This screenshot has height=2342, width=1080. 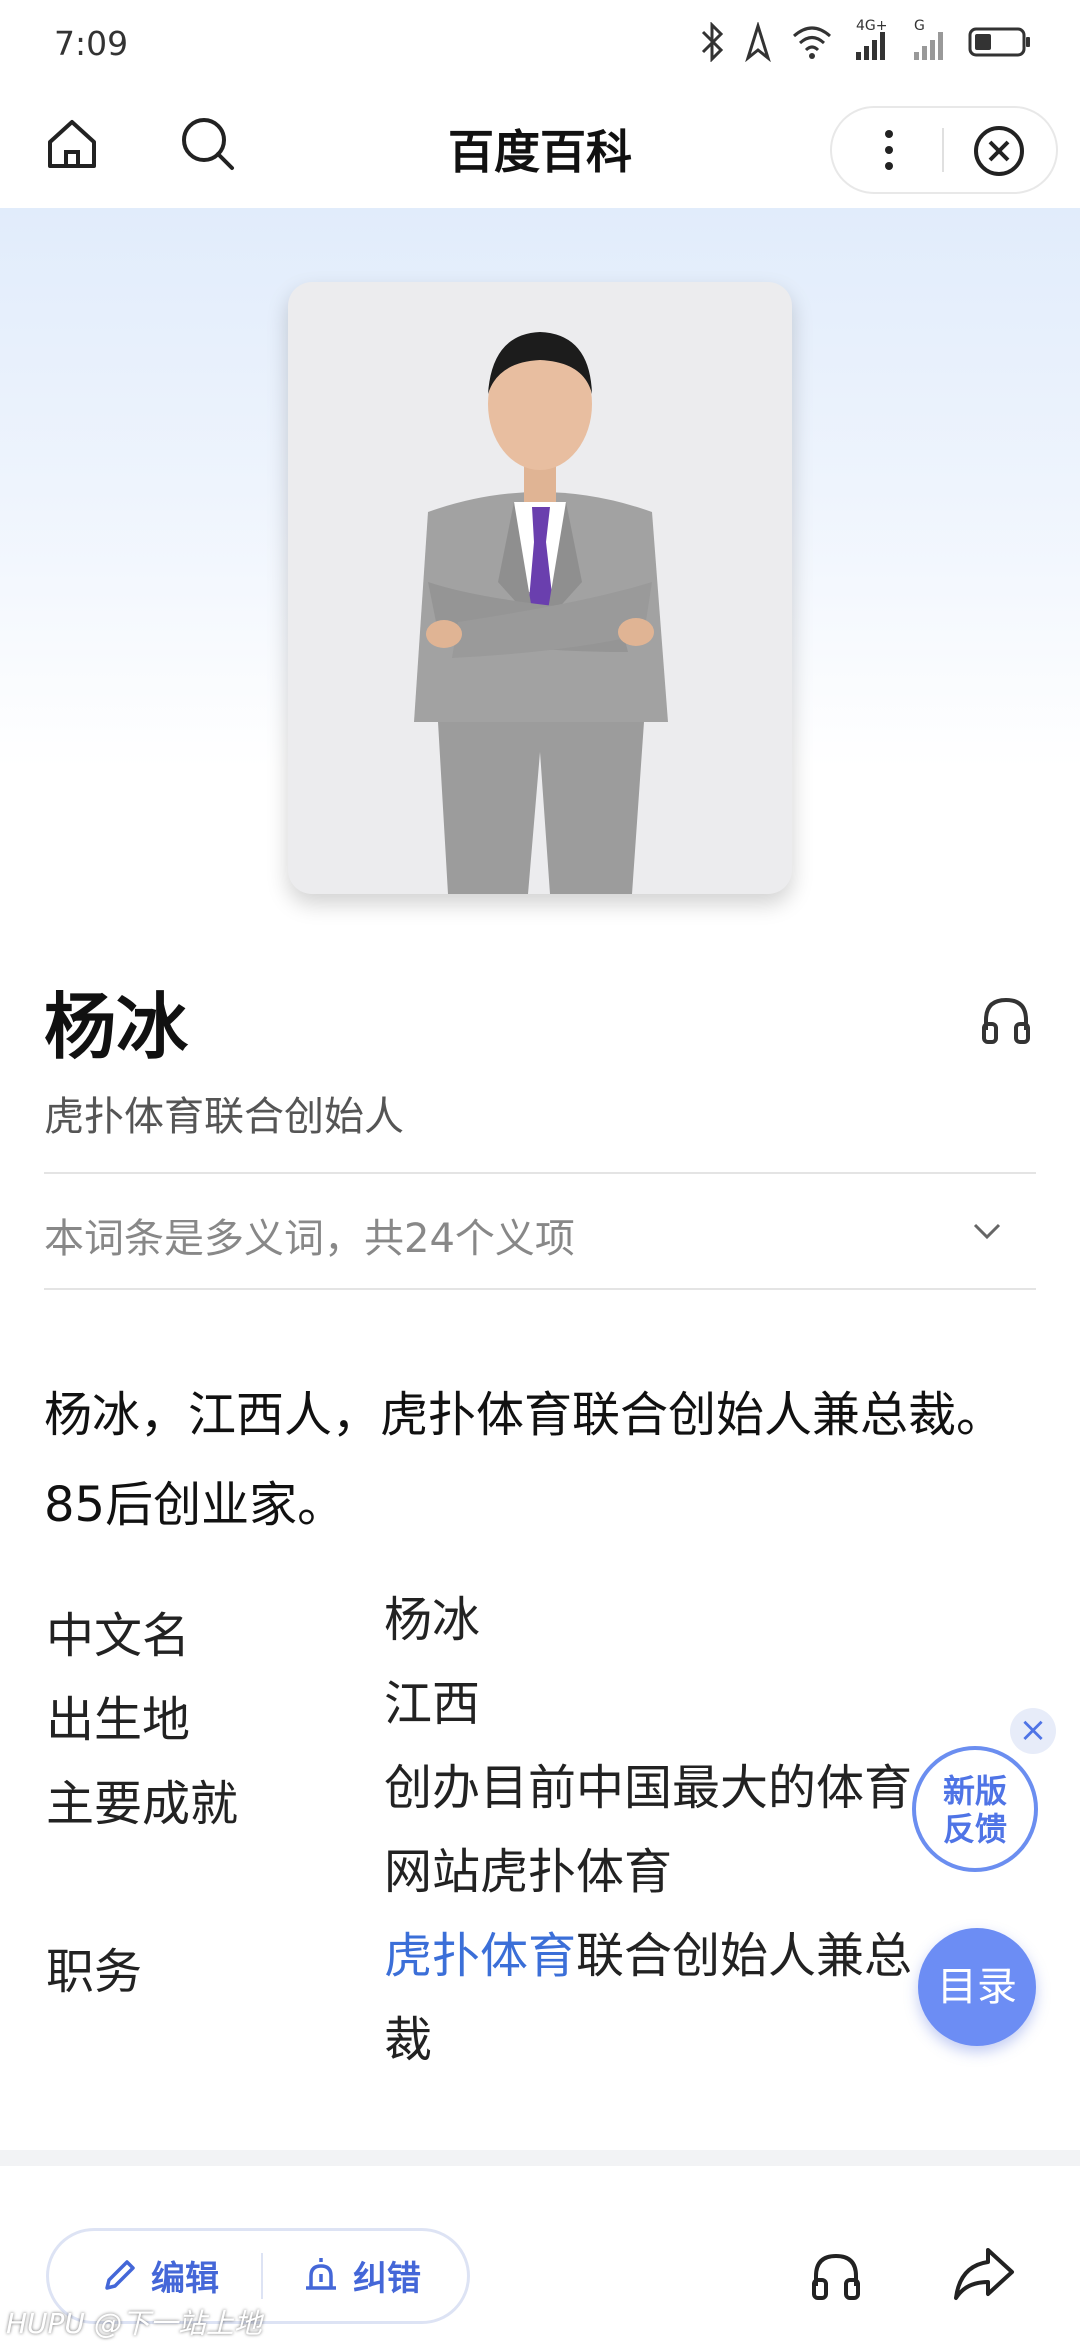 I want to click on correct-button: 纠错, so click(x=361, y=2275).